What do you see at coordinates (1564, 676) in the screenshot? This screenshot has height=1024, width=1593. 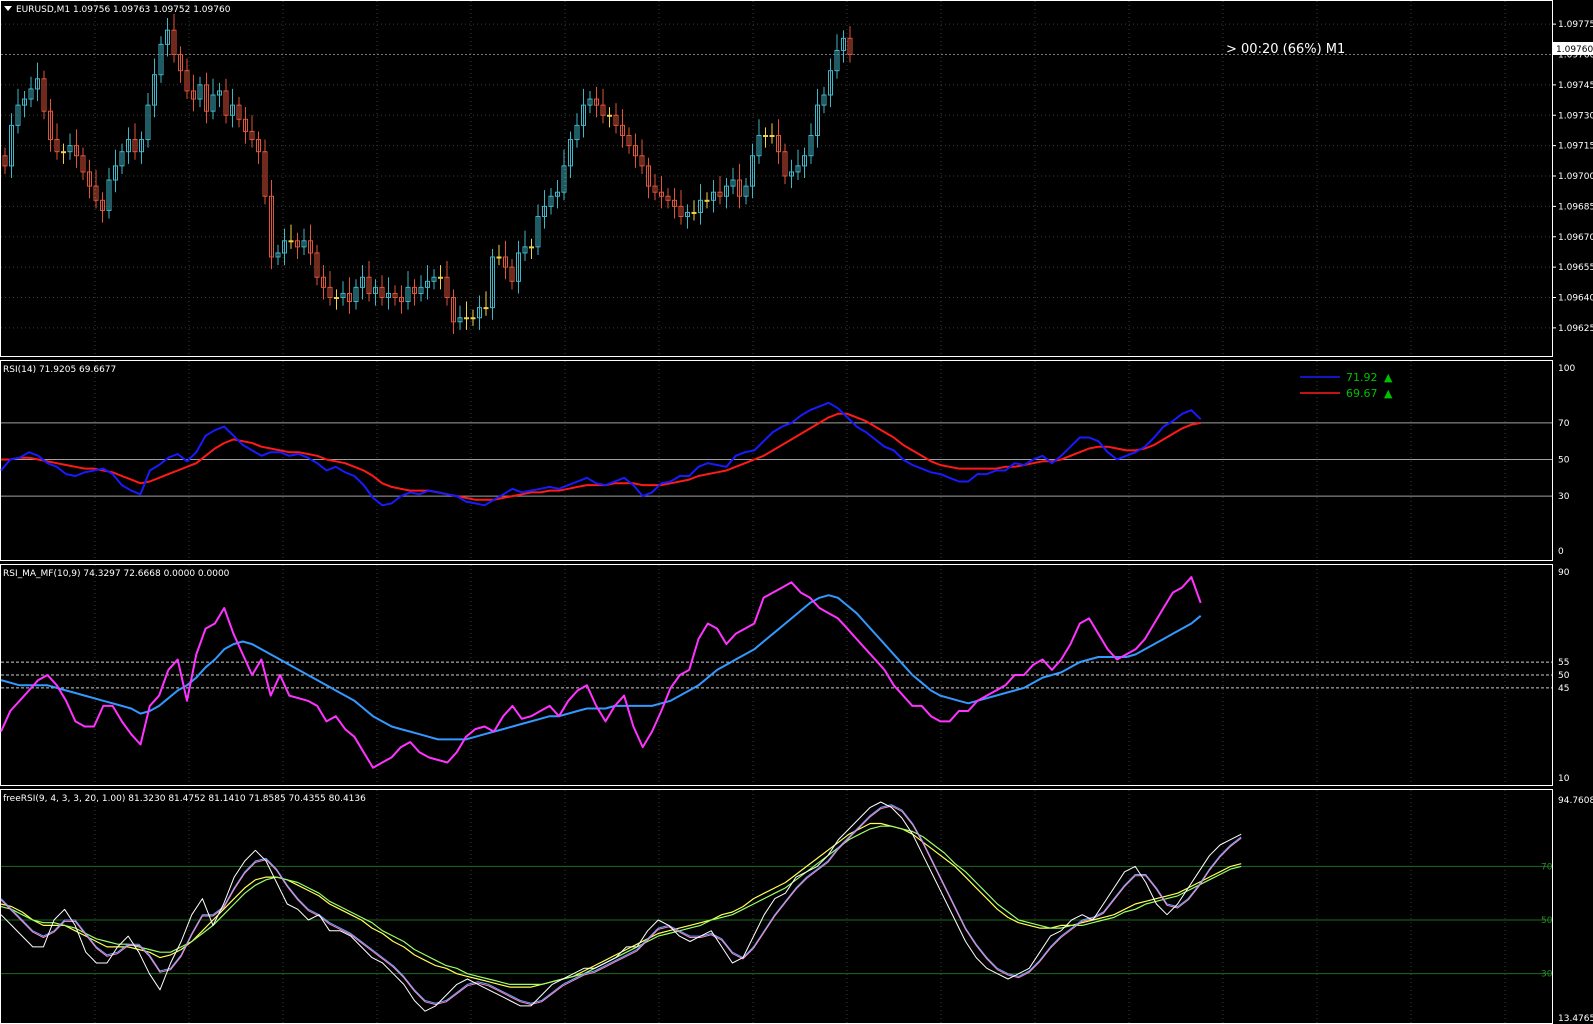 I see `rsima-axis-label: 50` at bounding box center [1564, 676].